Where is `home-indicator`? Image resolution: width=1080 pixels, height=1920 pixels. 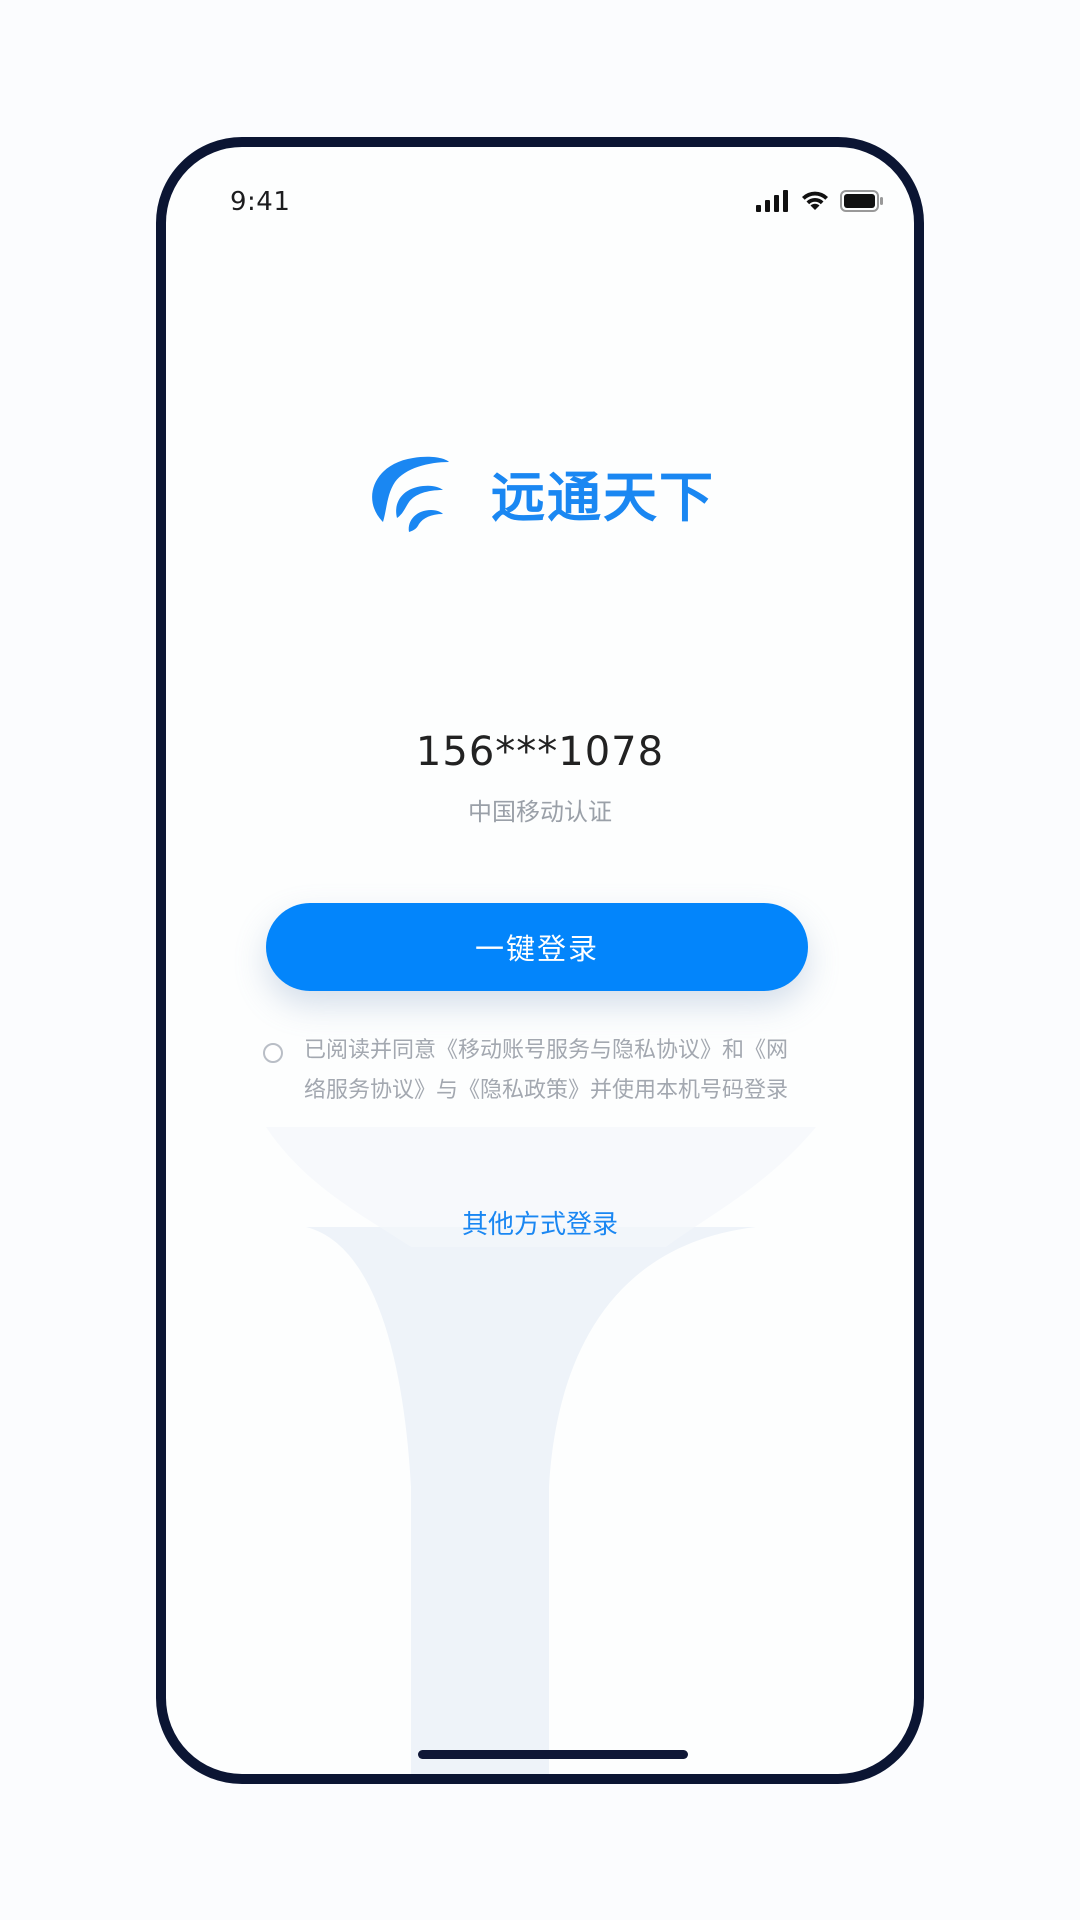 home-indicator is located at coordinates (553, 1754).